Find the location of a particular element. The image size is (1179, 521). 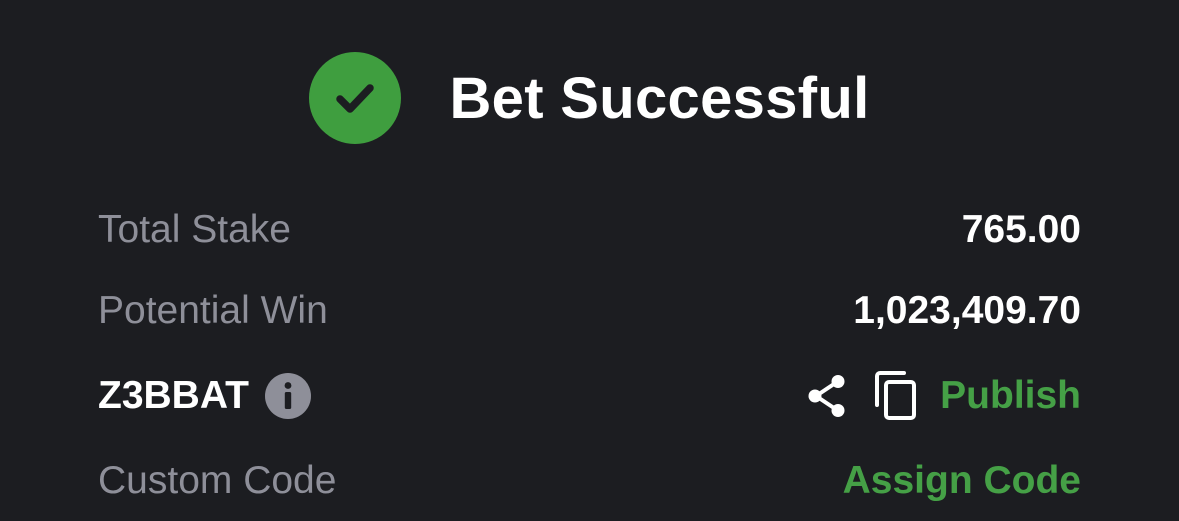

page-title: Bet Successful is located at coordinates (659, 98).